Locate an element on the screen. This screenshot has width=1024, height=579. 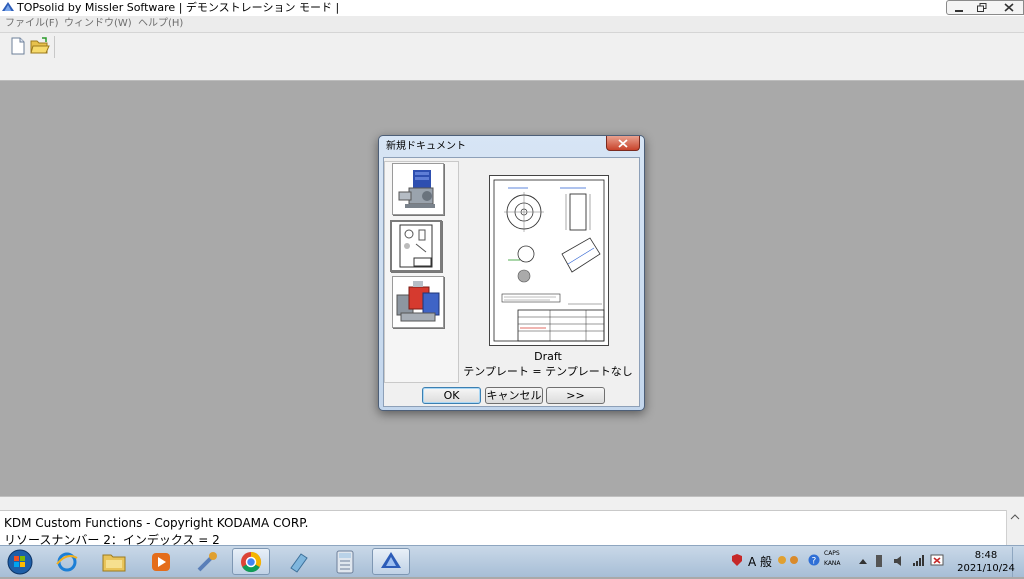
scroll-up-icon is located at coordinates (1015, 517).